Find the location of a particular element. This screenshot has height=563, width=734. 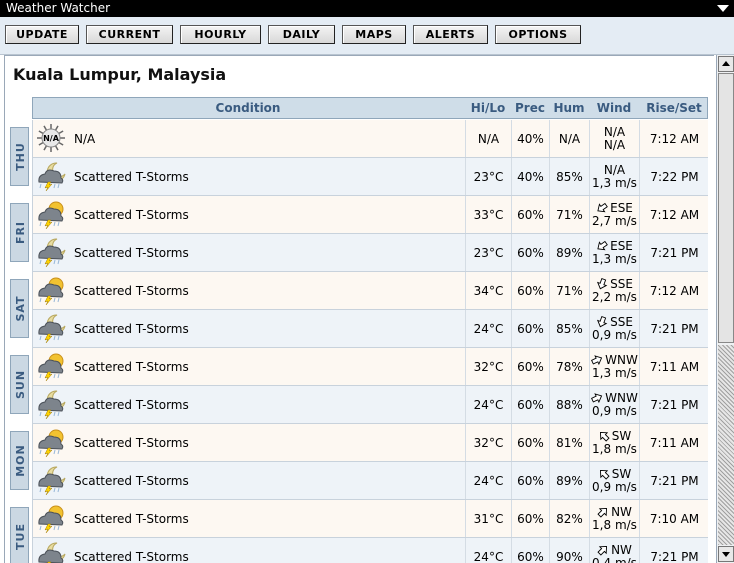

wind-direction: SW is located at coordinates (621, 435).